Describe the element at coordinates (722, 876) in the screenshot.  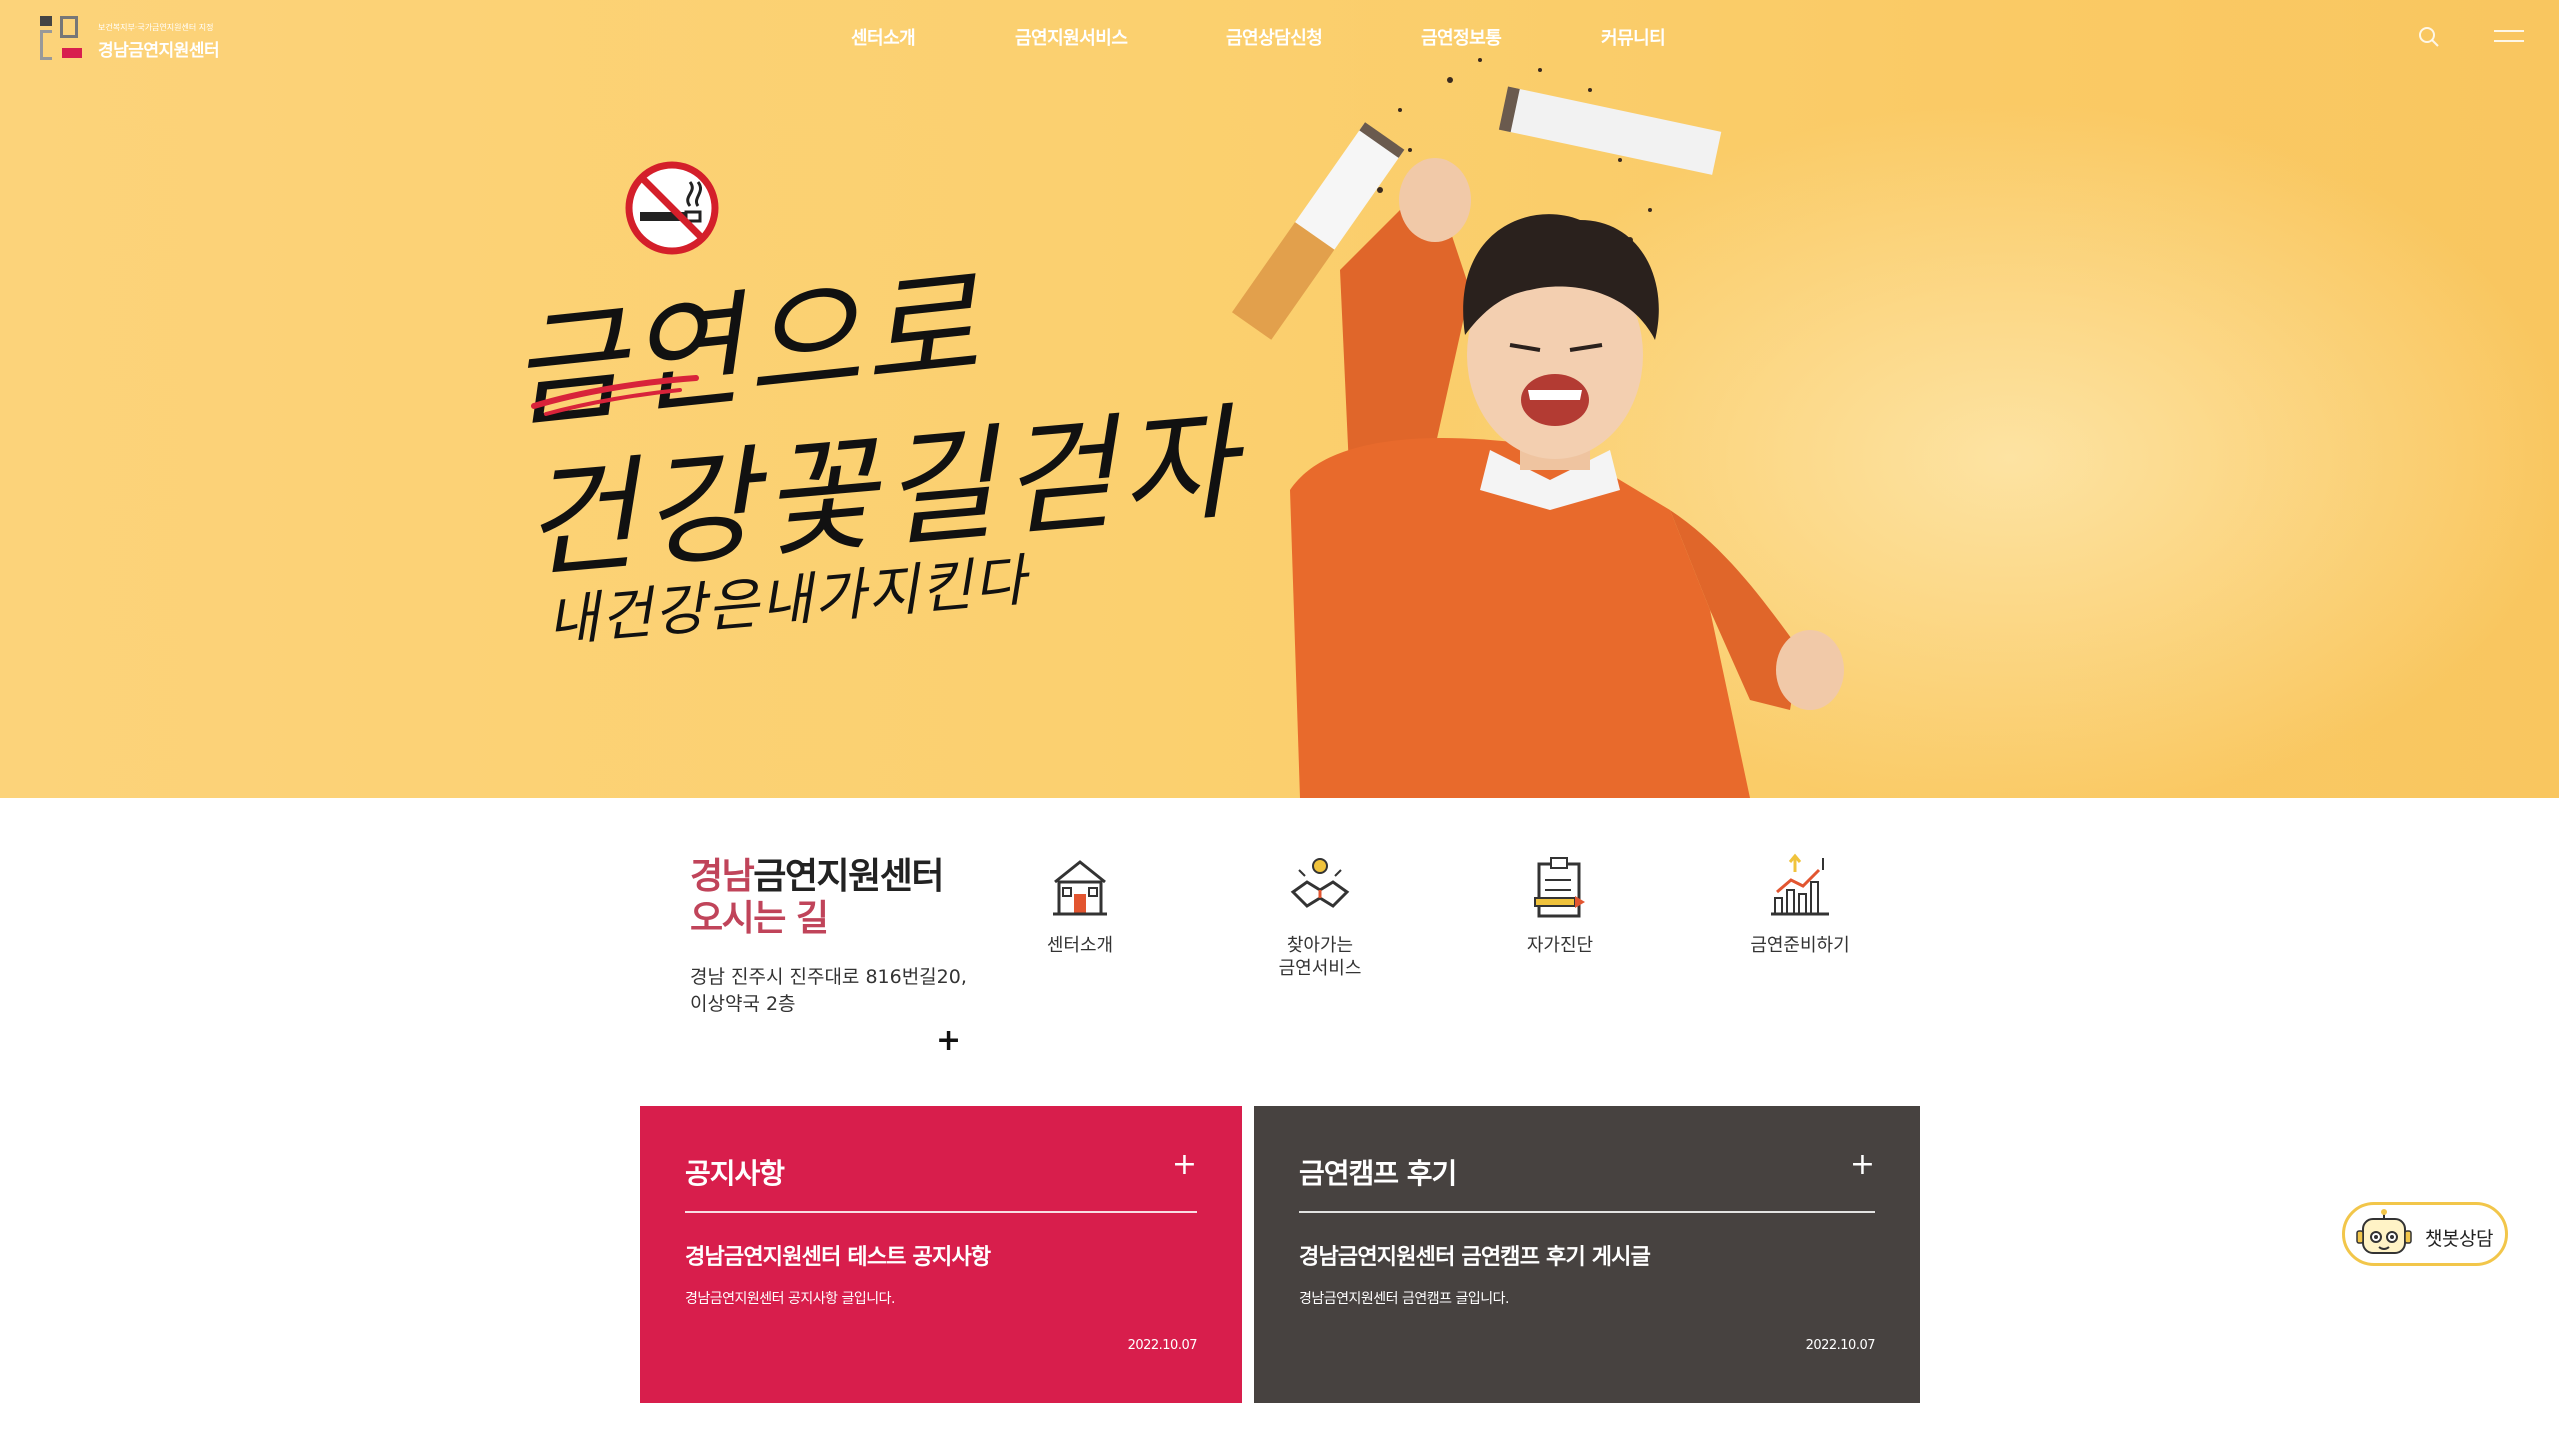
I see `location-title-region: 경남` at that location.